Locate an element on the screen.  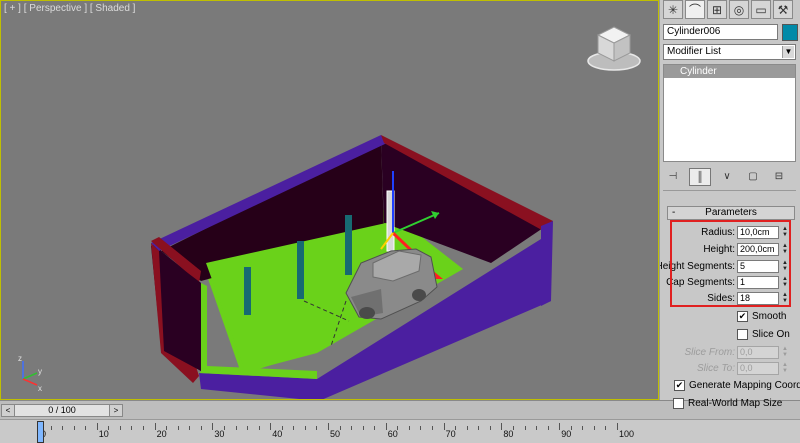
modify-icon: ⌒ is located at coordinates (695, 9).